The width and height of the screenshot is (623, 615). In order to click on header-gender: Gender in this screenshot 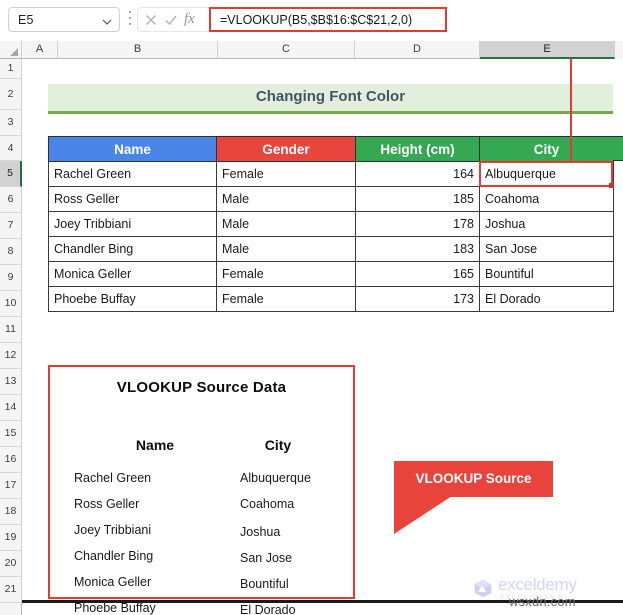, I will do `click(286, 149)`.